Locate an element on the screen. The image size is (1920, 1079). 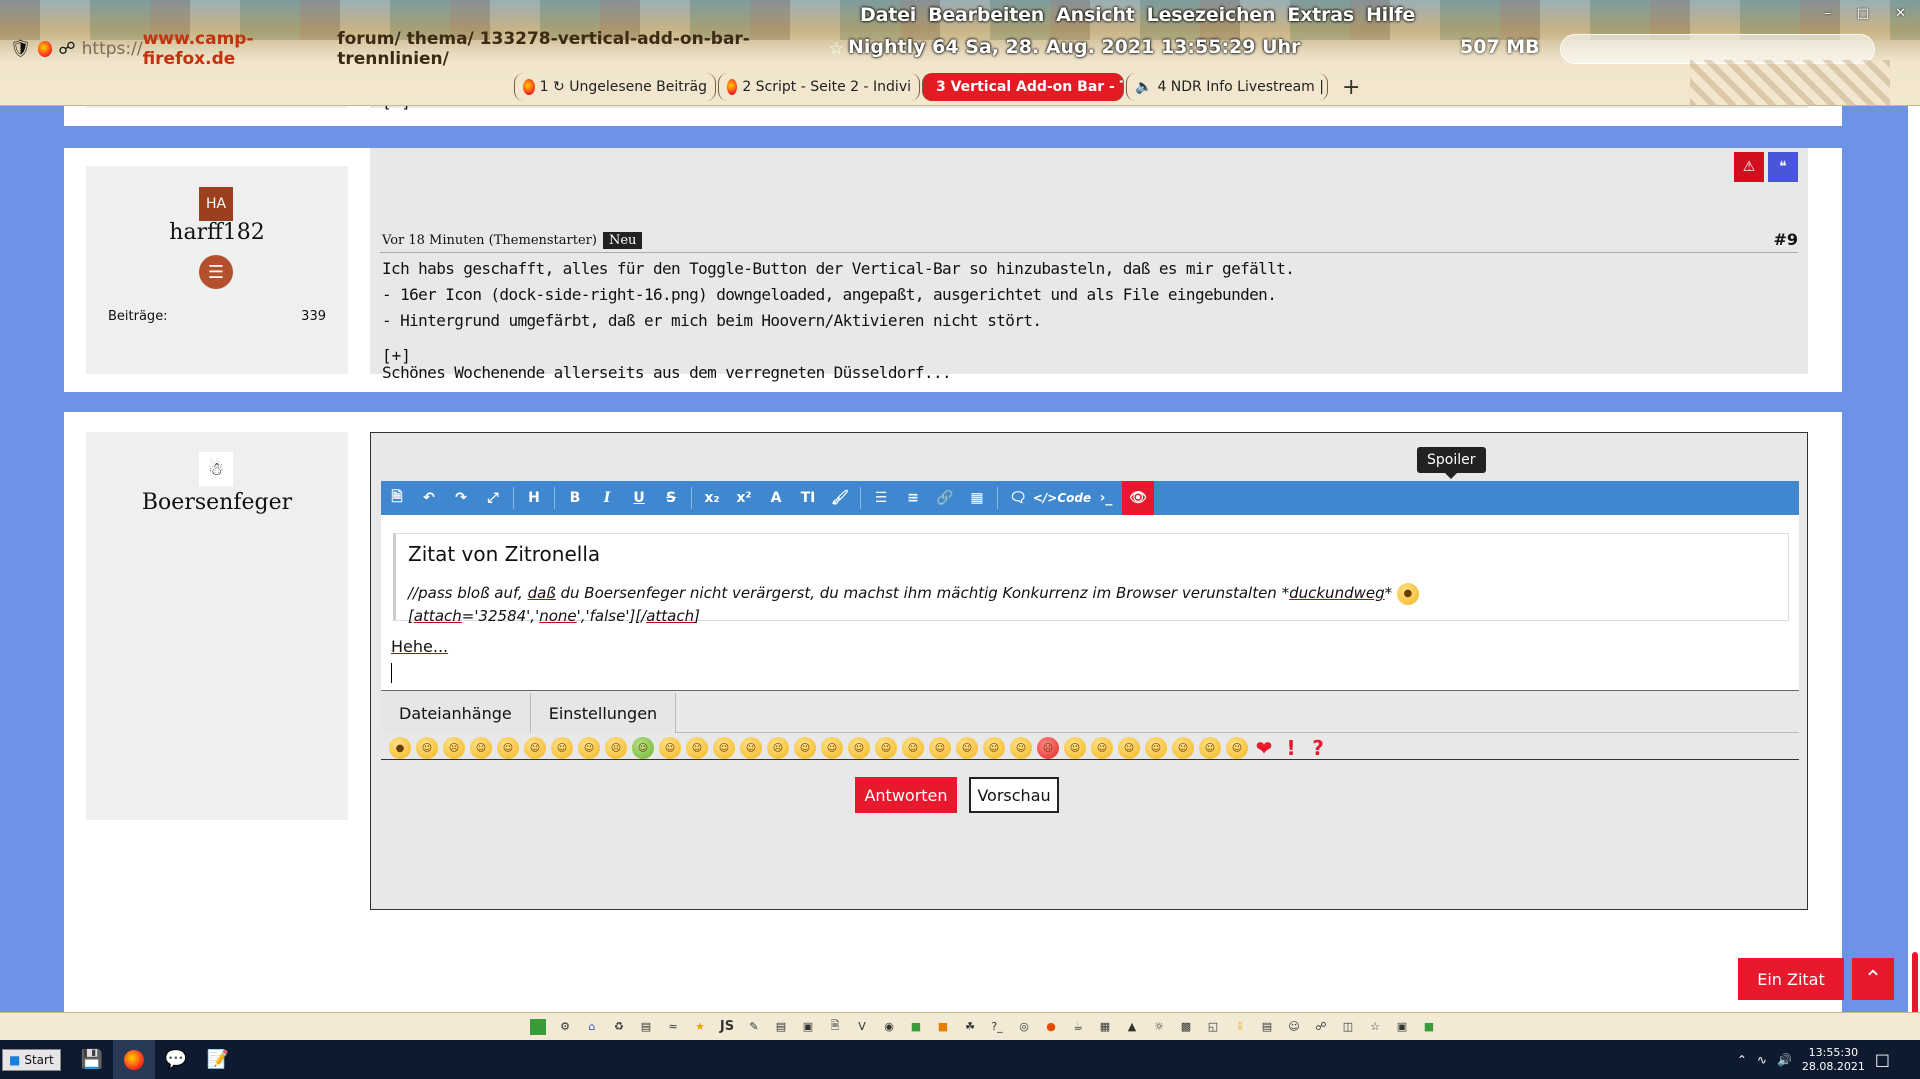
editor-app-icon: 📝 is located at coordinates (218, 1059).